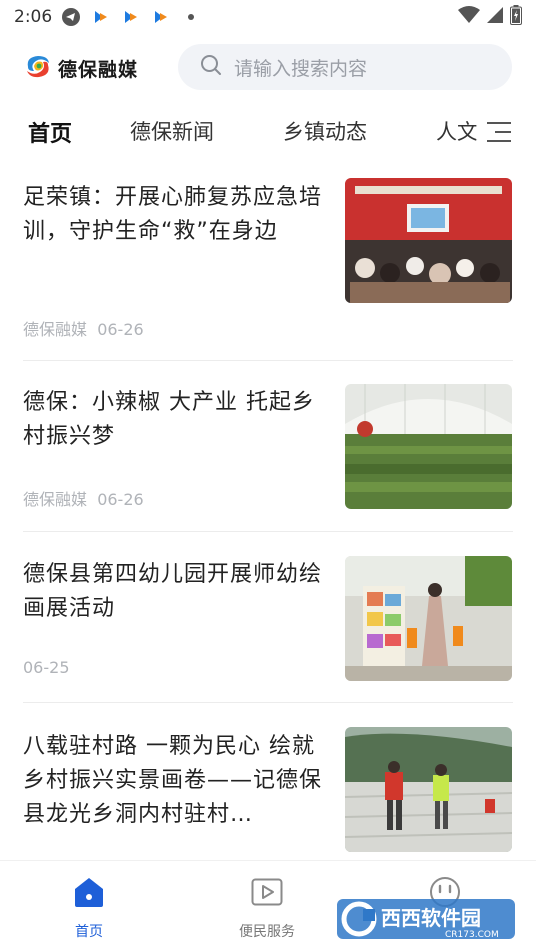 This screenshot has height=951, width=536. I want to click on dot-icon, so click(191, 17).